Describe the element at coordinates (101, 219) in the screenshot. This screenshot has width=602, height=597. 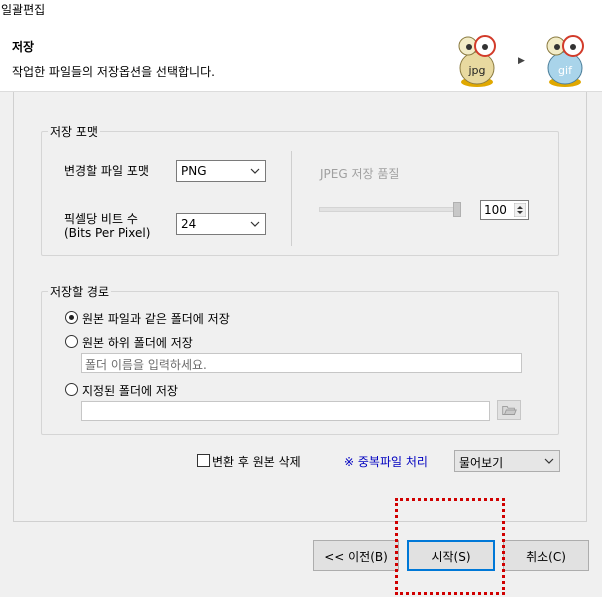
I see `bits-label: 픽셀당 비트 수` at that location.